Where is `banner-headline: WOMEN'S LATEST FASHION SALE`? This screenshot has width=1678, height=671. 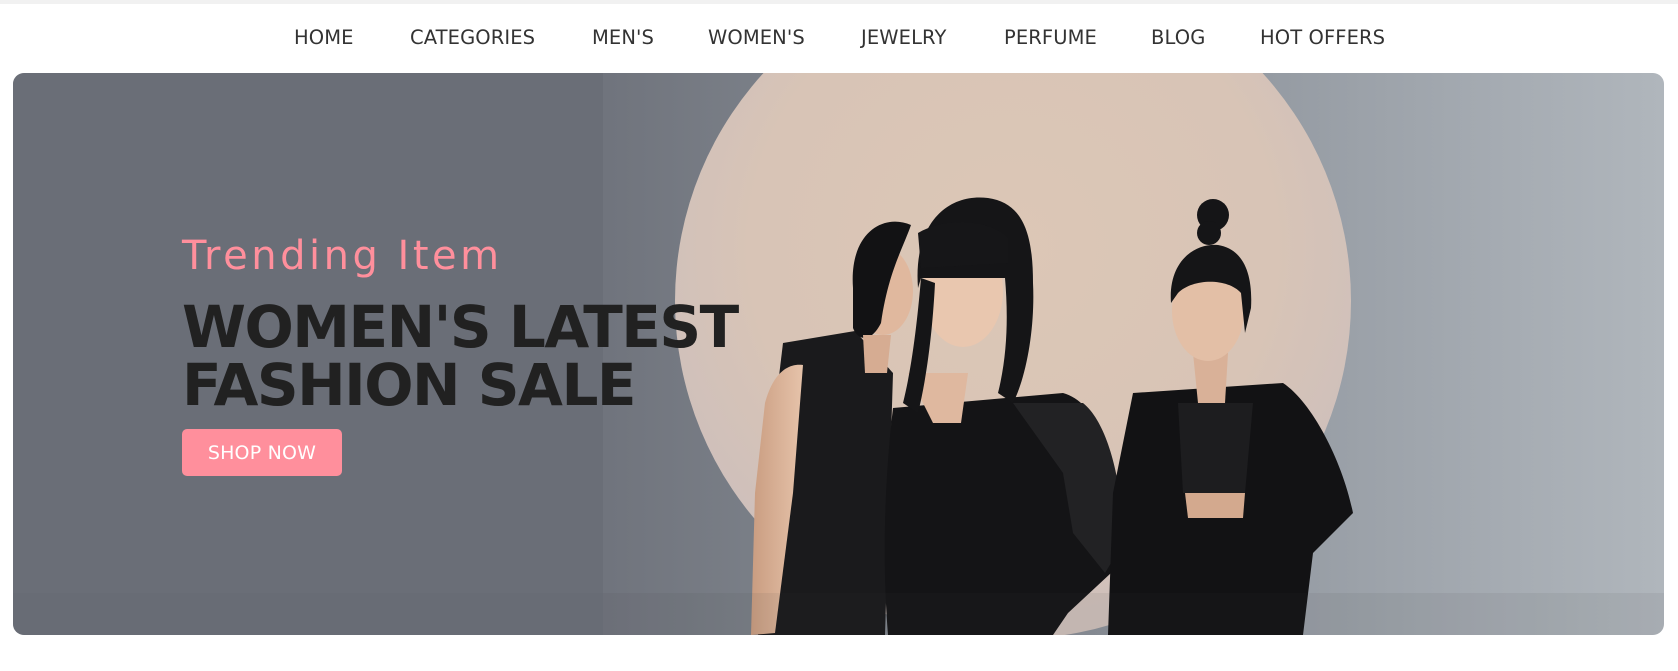
banner-headline: WOMEN'S LATEST FASHION SALE is located at coordinates (460, 356).